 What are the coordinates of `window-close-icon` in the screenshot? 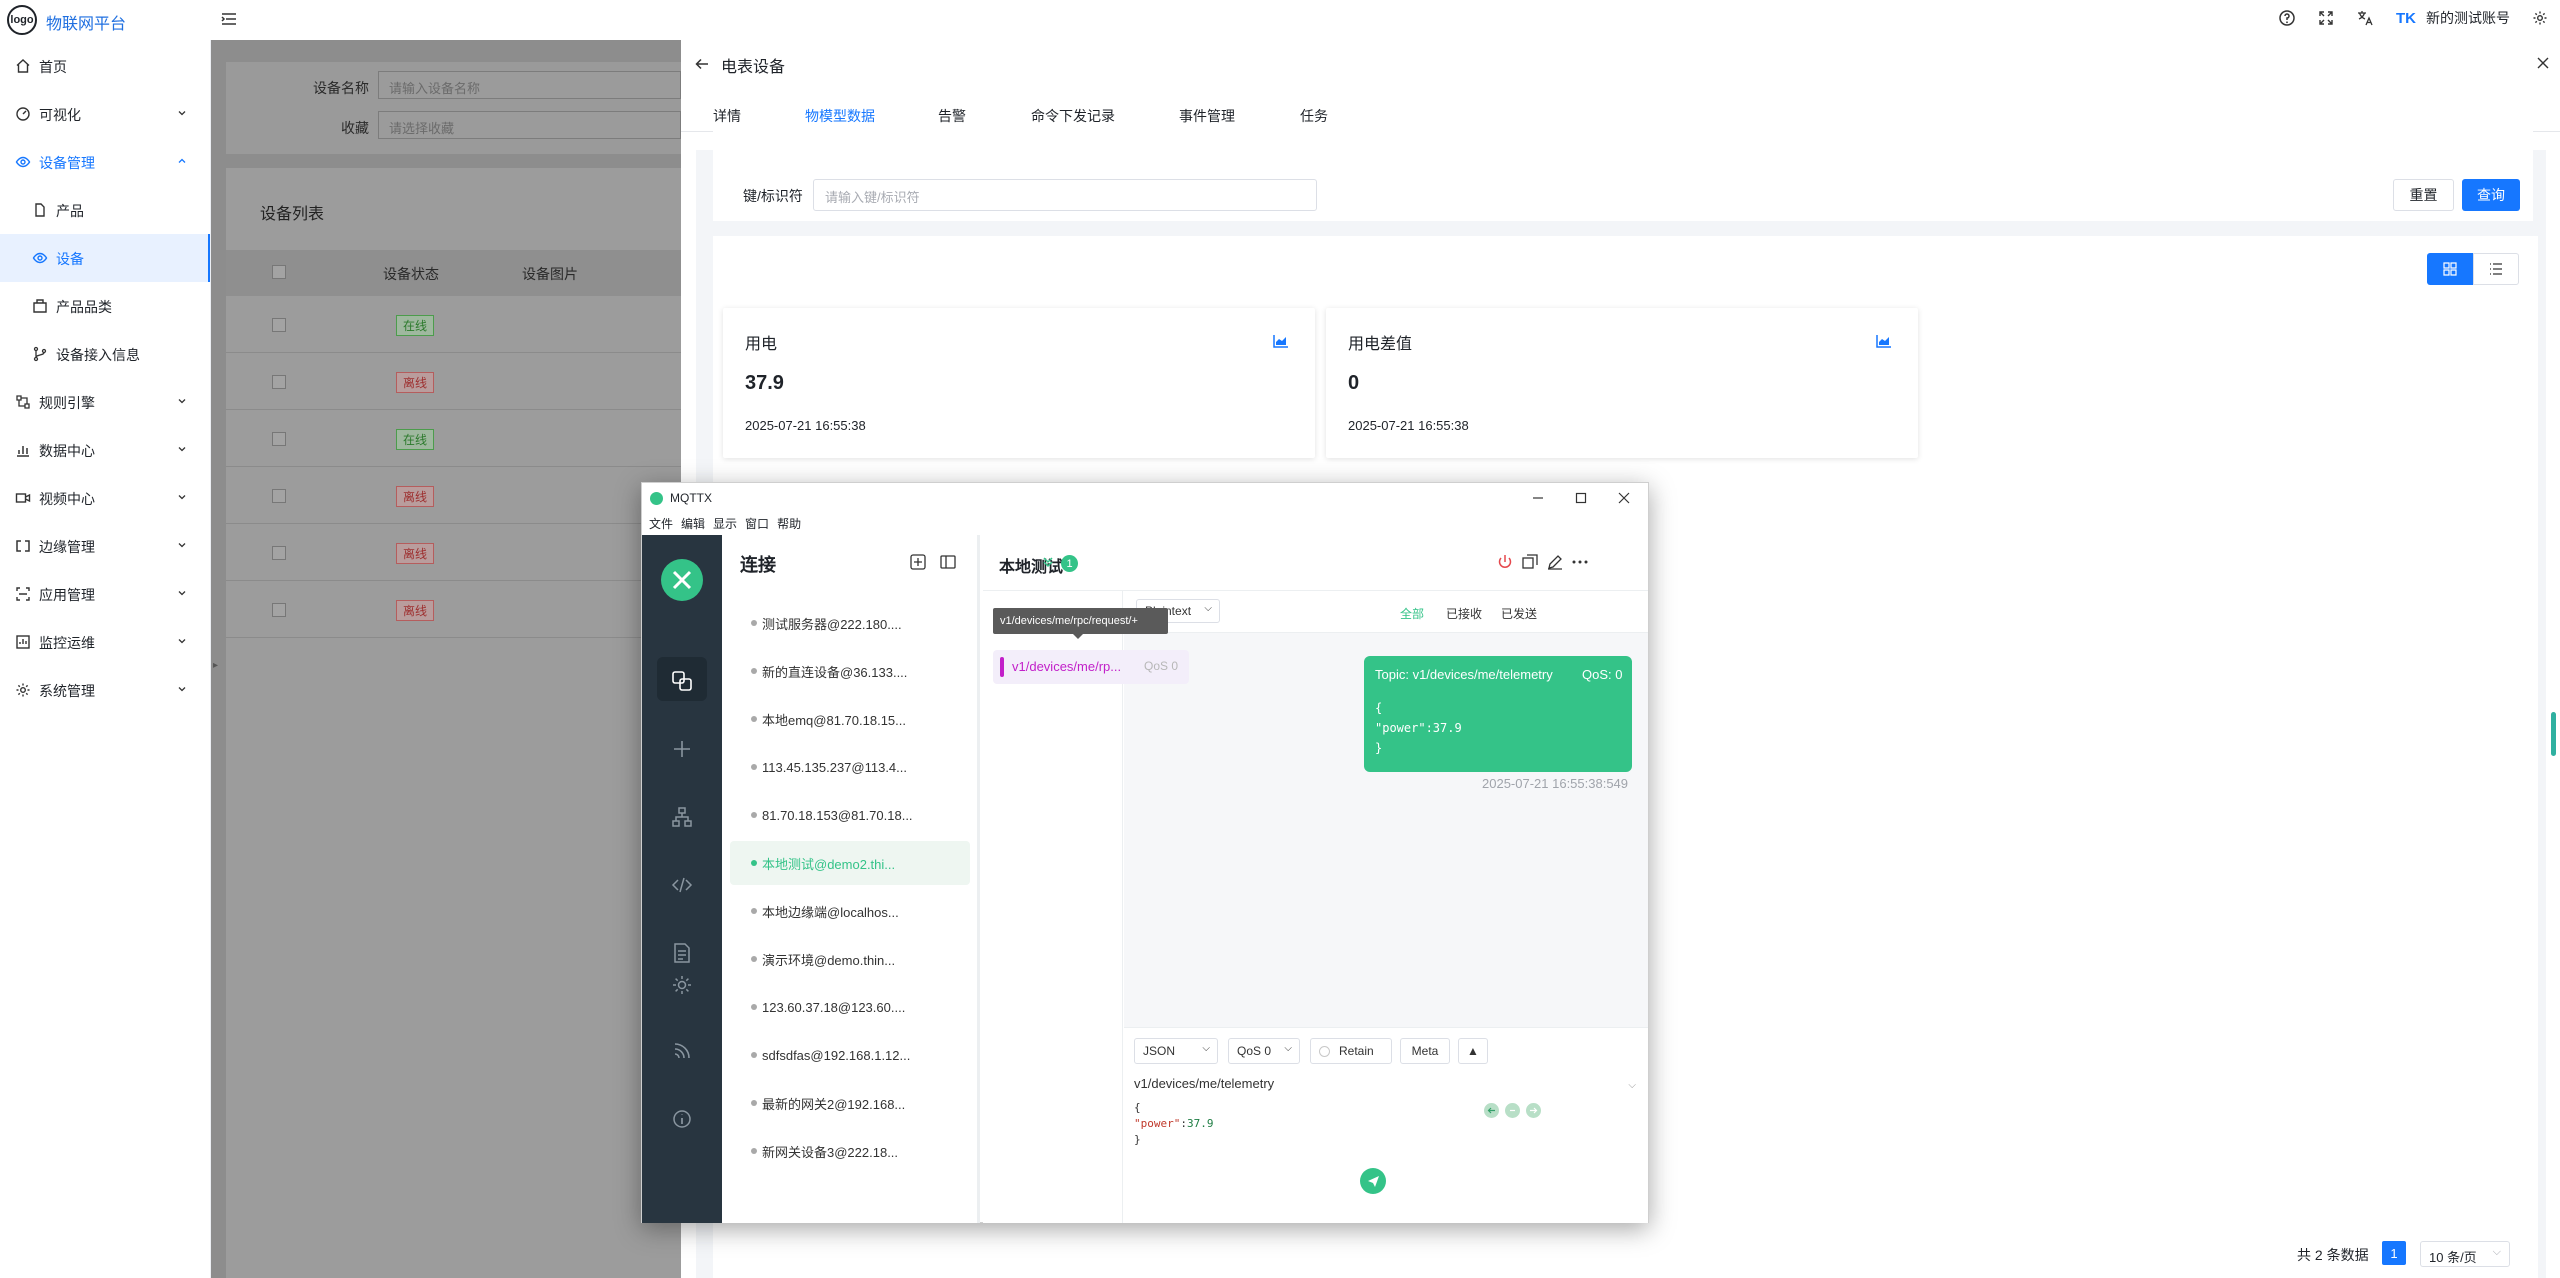 It's located at (1624, 498).